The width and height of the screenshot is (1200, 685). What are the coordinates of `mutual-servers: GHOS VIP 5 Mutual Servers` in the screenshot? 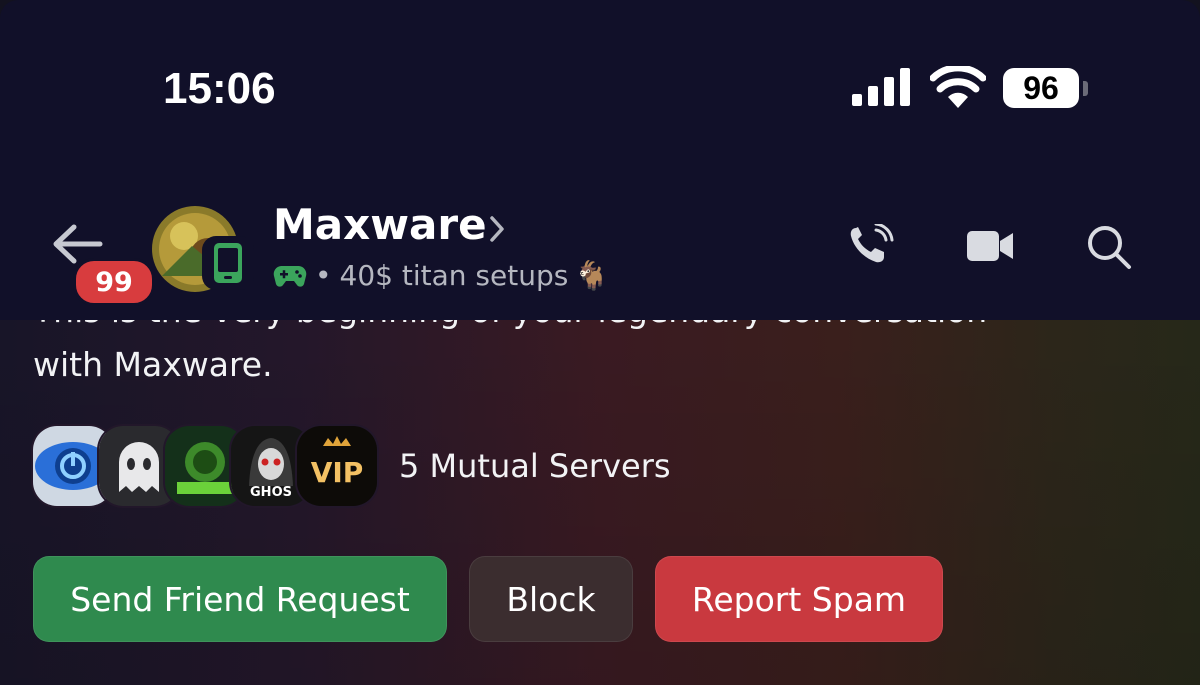 It's located at (352, 466).